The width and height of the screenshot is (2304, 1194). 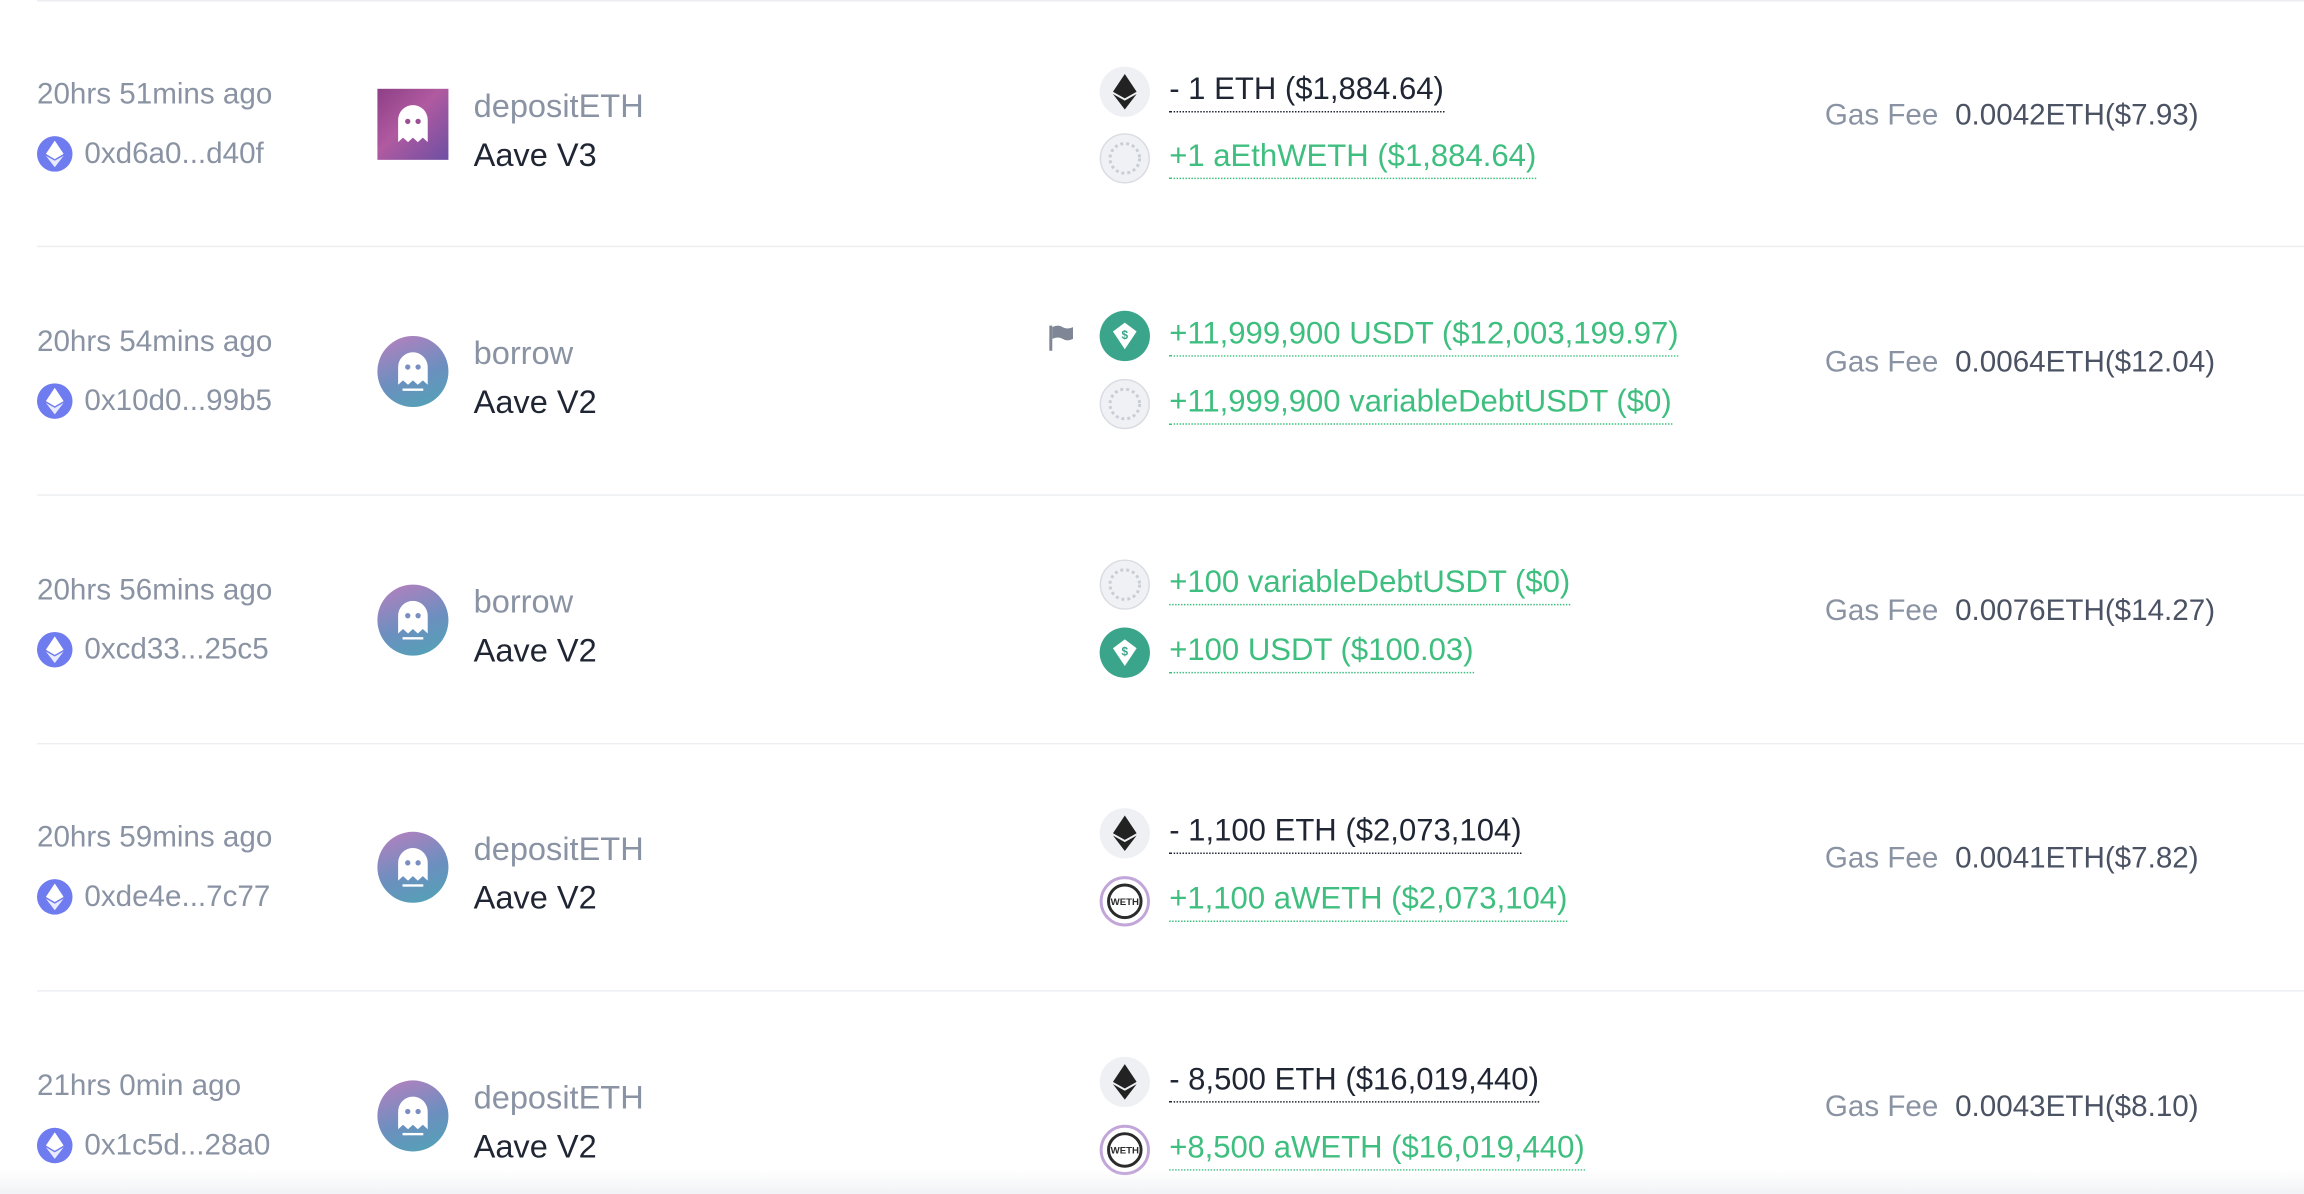 I want to click on tx-time: 20hrs 51mins ago, so click(x=155, y=94).